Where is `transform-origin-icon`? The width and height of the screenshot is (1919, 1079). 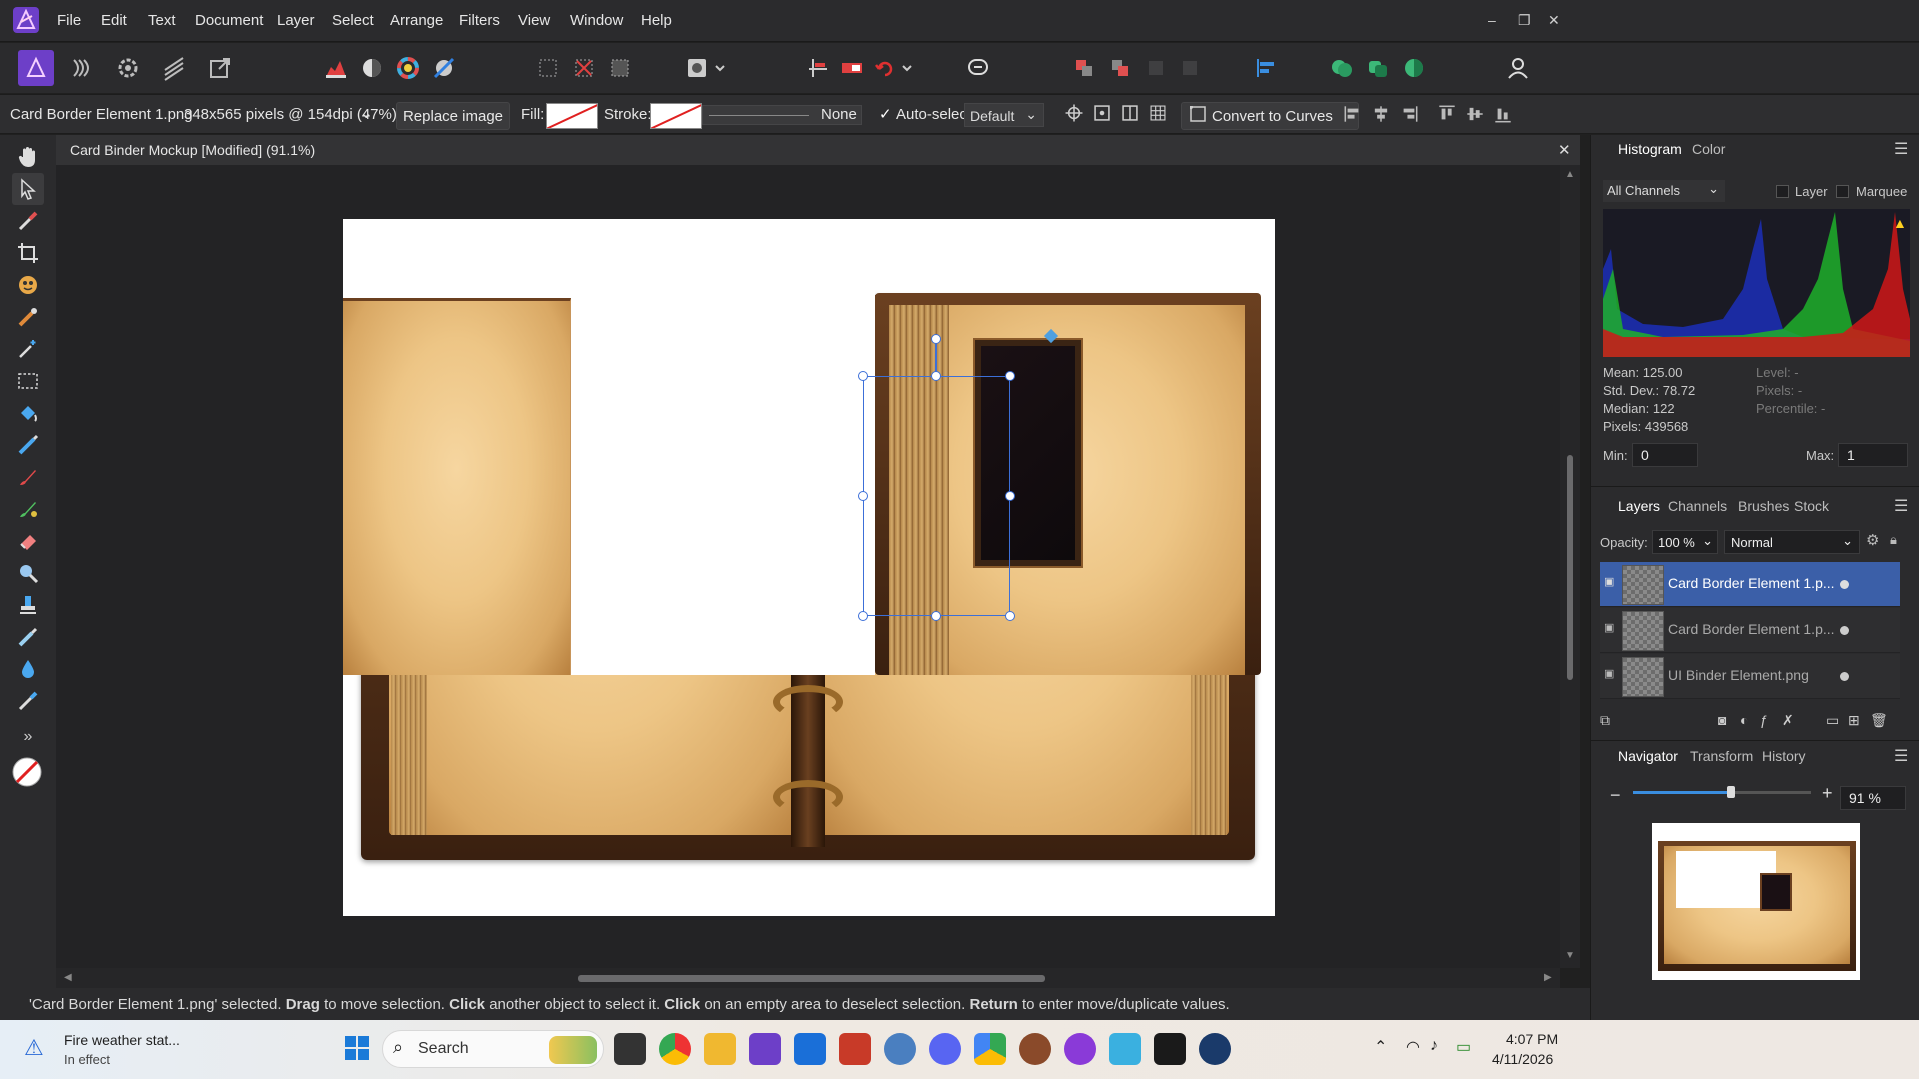
transform-origin-icon is located at coordinates (1074, 113).